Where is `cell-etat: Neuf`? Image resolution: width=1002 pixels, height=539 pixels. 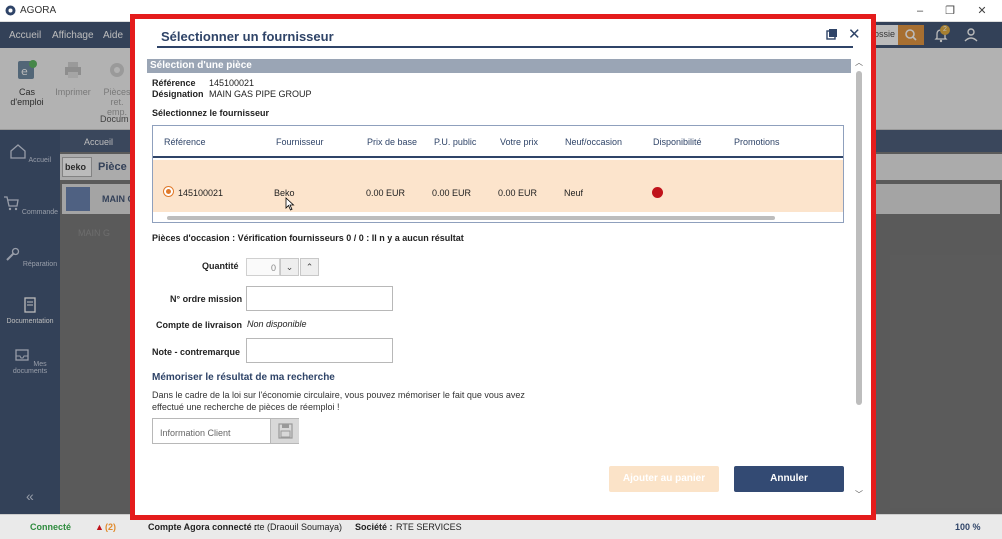 cell-etat: Neuf is located at coordinates (574, 193).